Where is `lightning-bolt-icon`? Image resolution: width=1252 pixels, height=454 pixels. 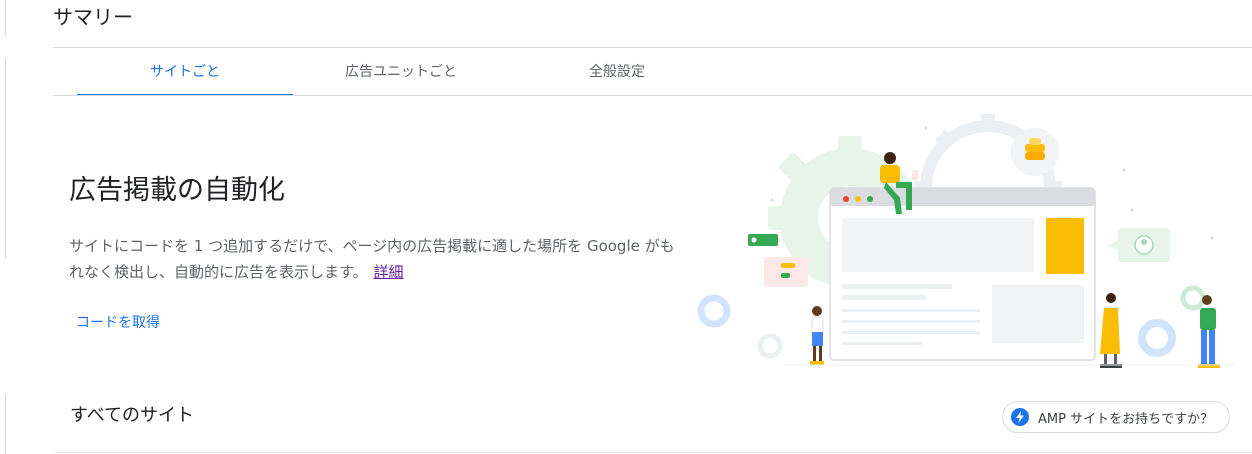 lightning-bolt-icon is located at coordinates (1020, 417).